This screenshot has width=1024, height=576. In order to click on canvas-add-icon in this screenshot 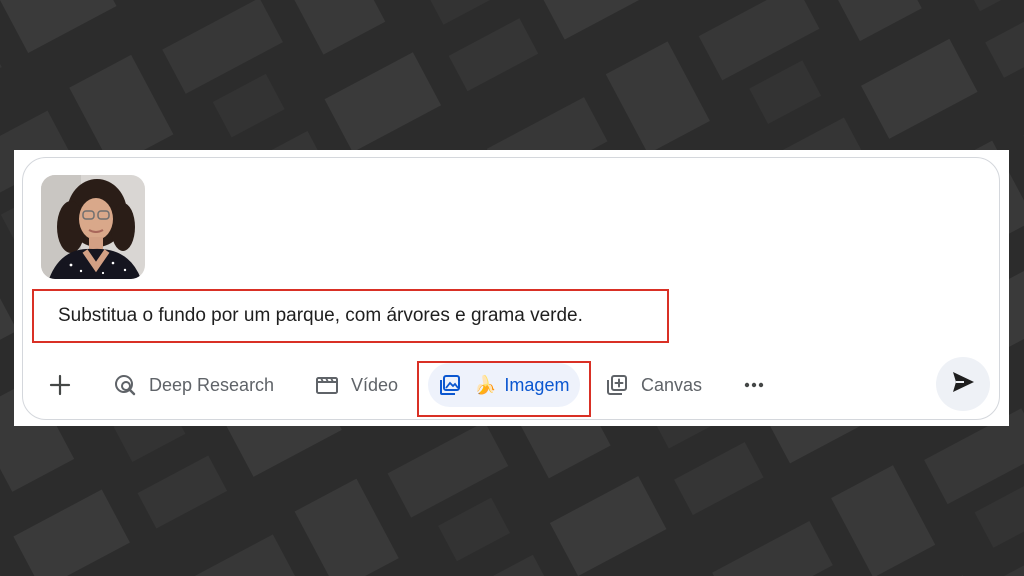, I will do `click(617, 385)`.